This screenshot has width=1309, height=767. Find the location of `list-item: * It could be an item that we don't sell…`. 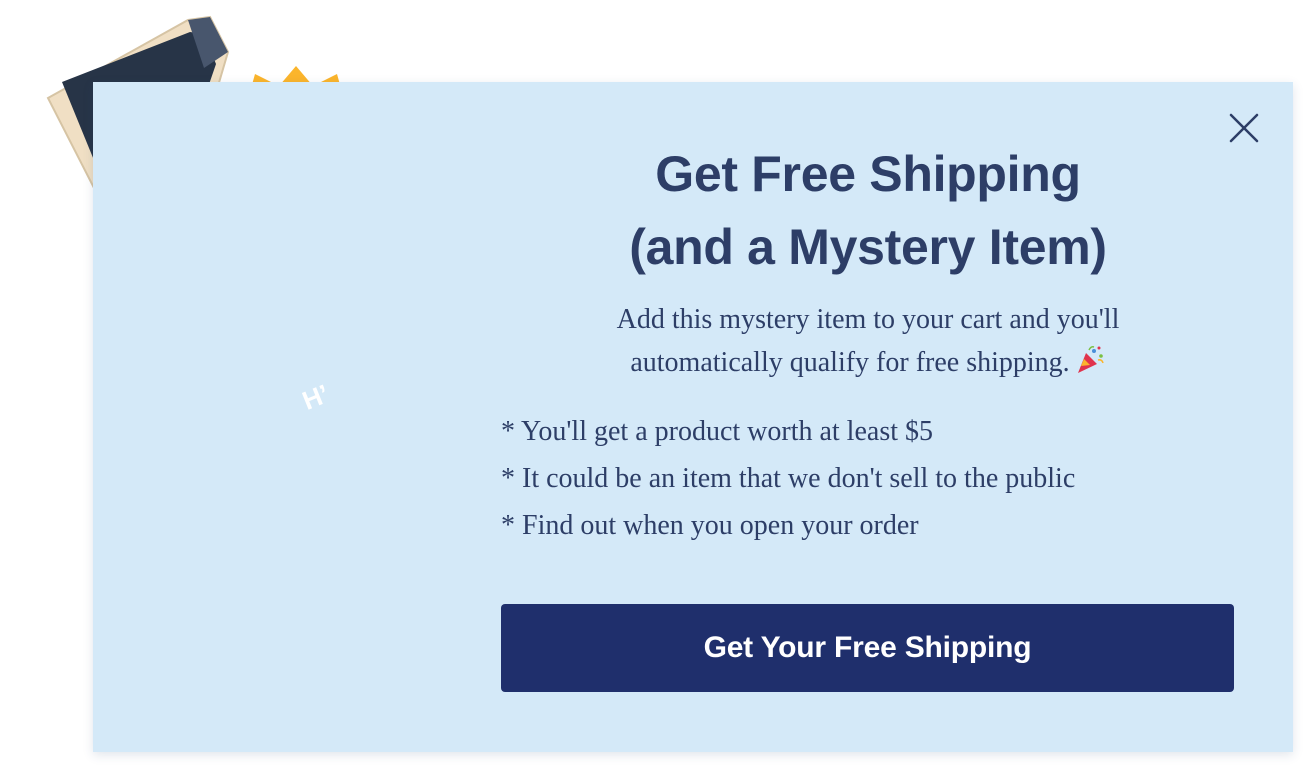

list-item: * It could be an item that we don't sell… is located at coordinates (788, 478).